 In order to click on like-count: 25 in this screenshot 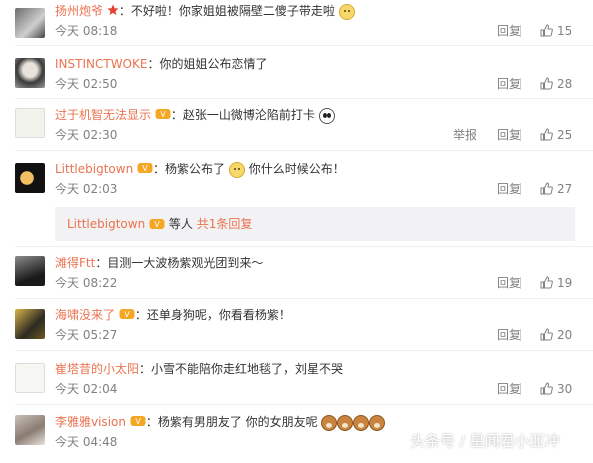, I will do `click(565, 135)`.